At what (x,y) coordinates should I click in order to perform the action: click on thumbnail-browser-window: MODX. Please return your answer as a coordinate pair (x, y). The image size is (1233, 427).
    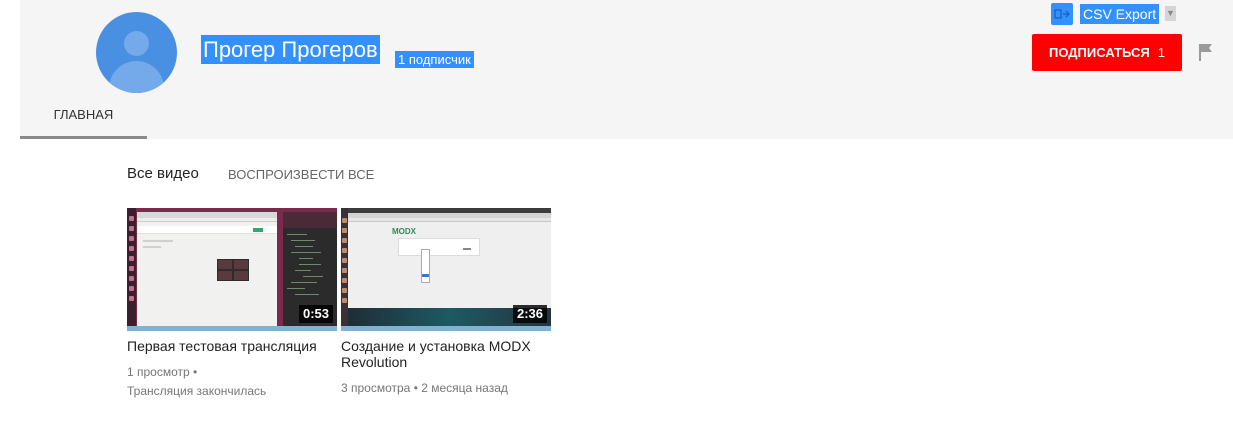
    Looking at the image, I should click on (449, 260).